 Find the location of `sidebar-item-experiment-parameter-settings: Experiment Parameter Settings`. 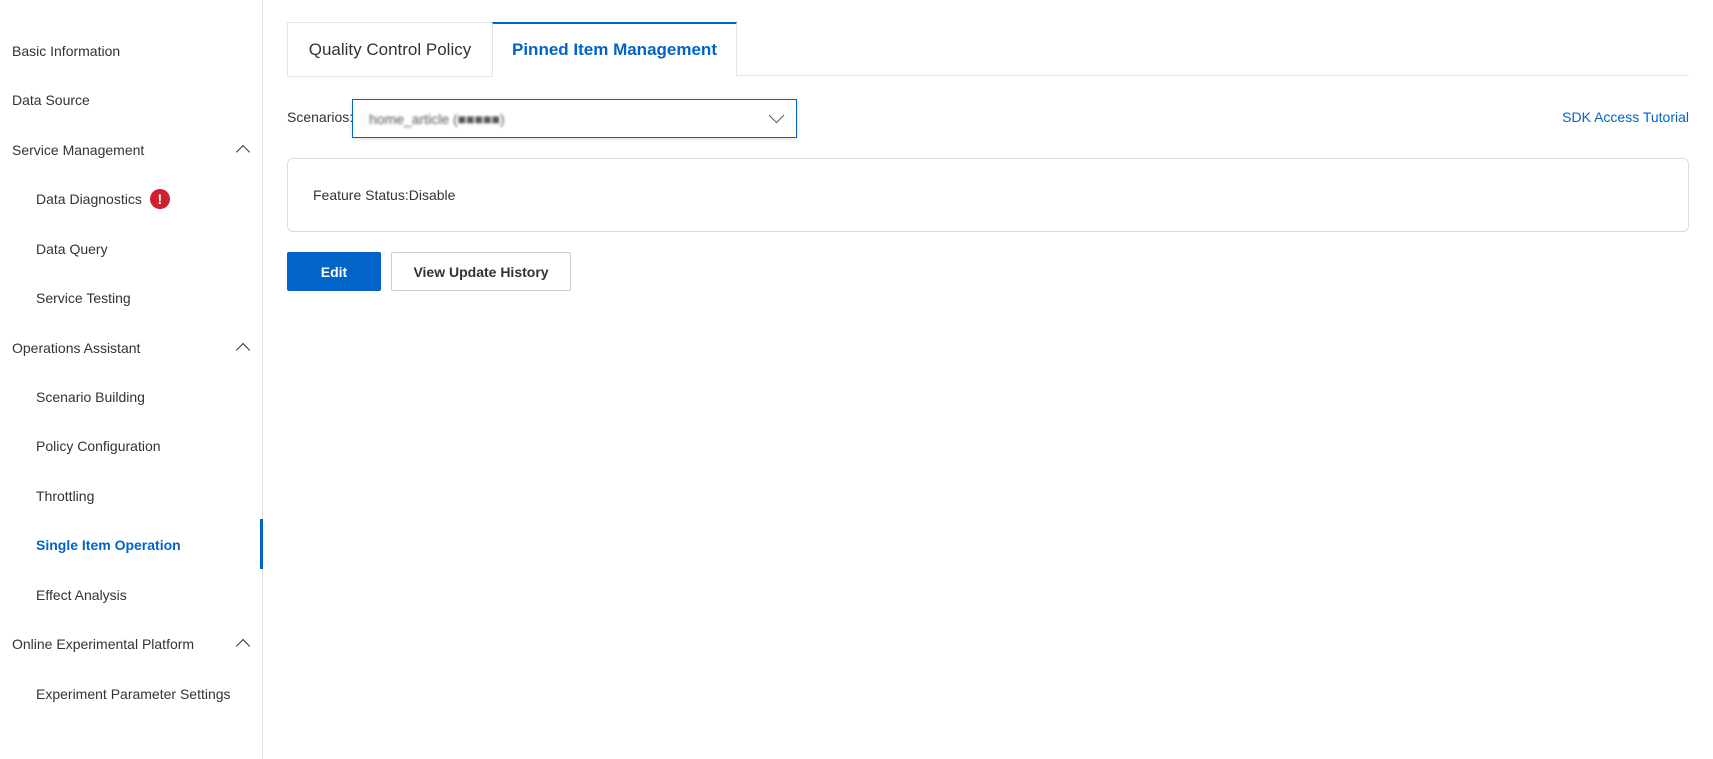

sidebar-item-experiment-parameter-settings: Experiment Parameter Settings is located at coordinates (131, 694).